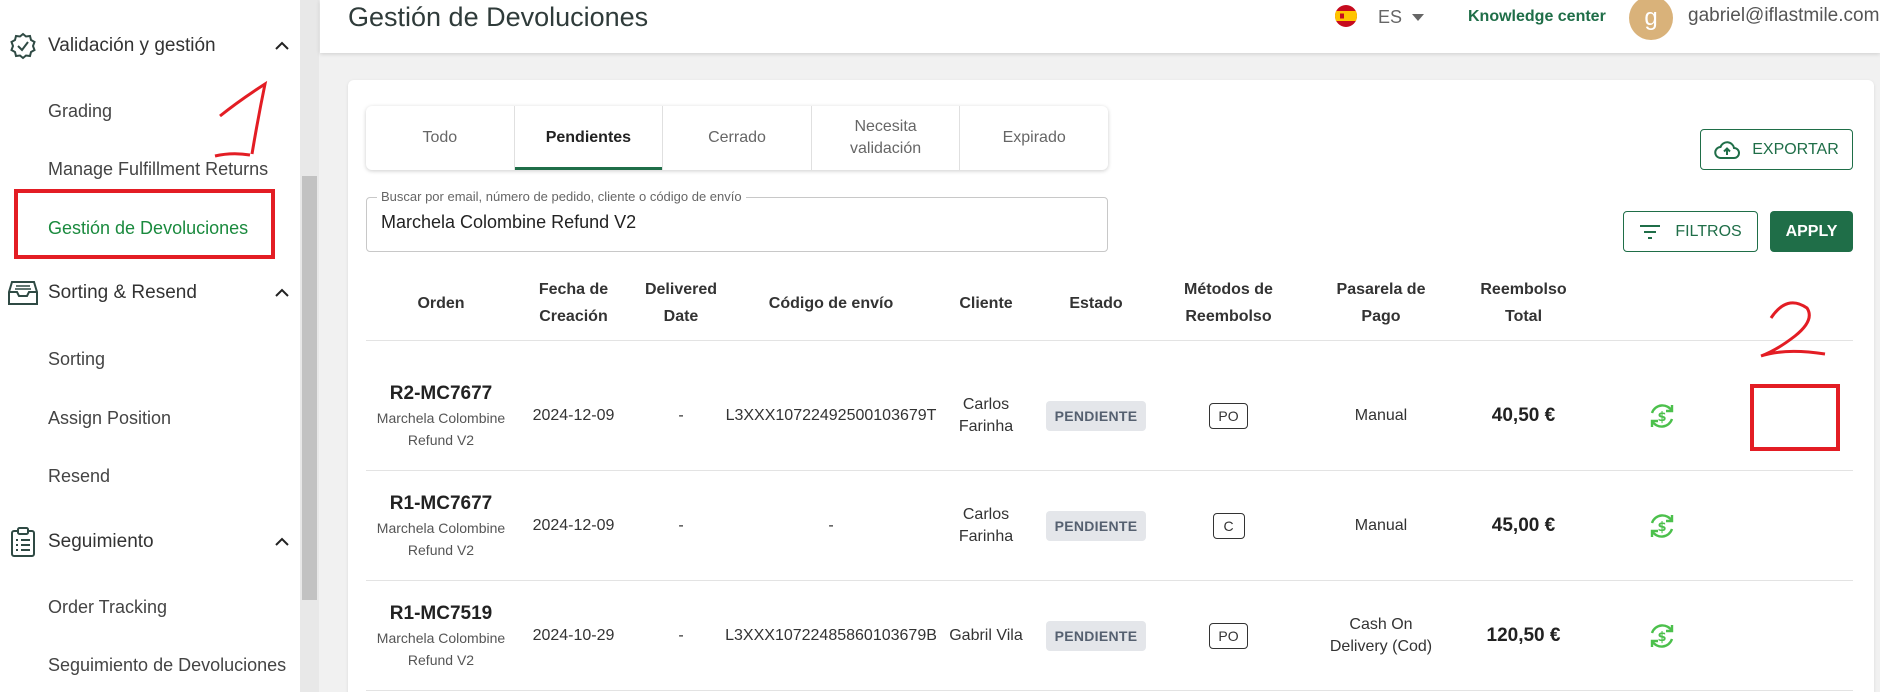  I want to click on order-id: R1-MC7677, so click(441, 504).